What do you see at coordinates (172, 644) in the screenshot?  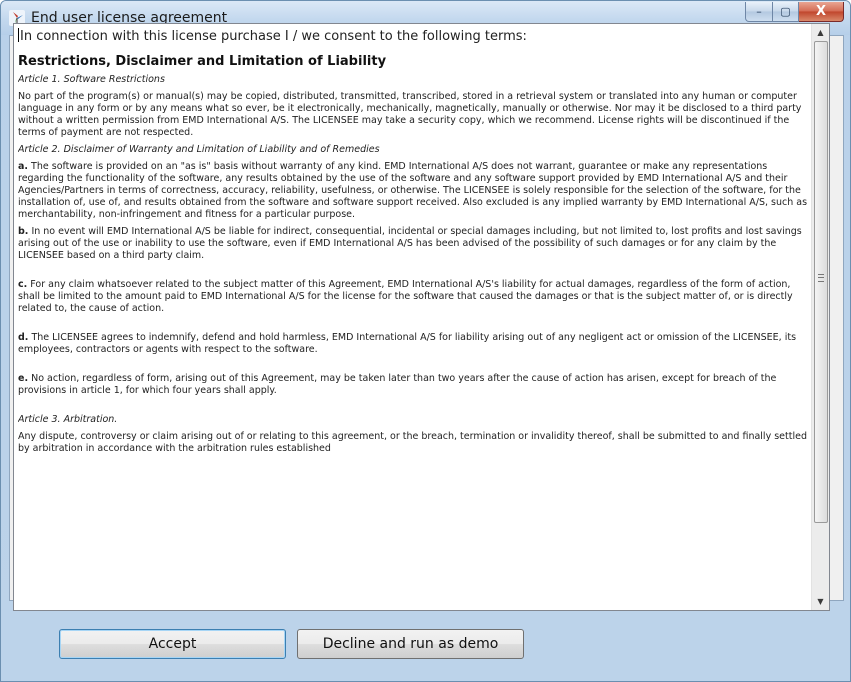 I see `accept-button: Accept` at bounding box center [172, 644].